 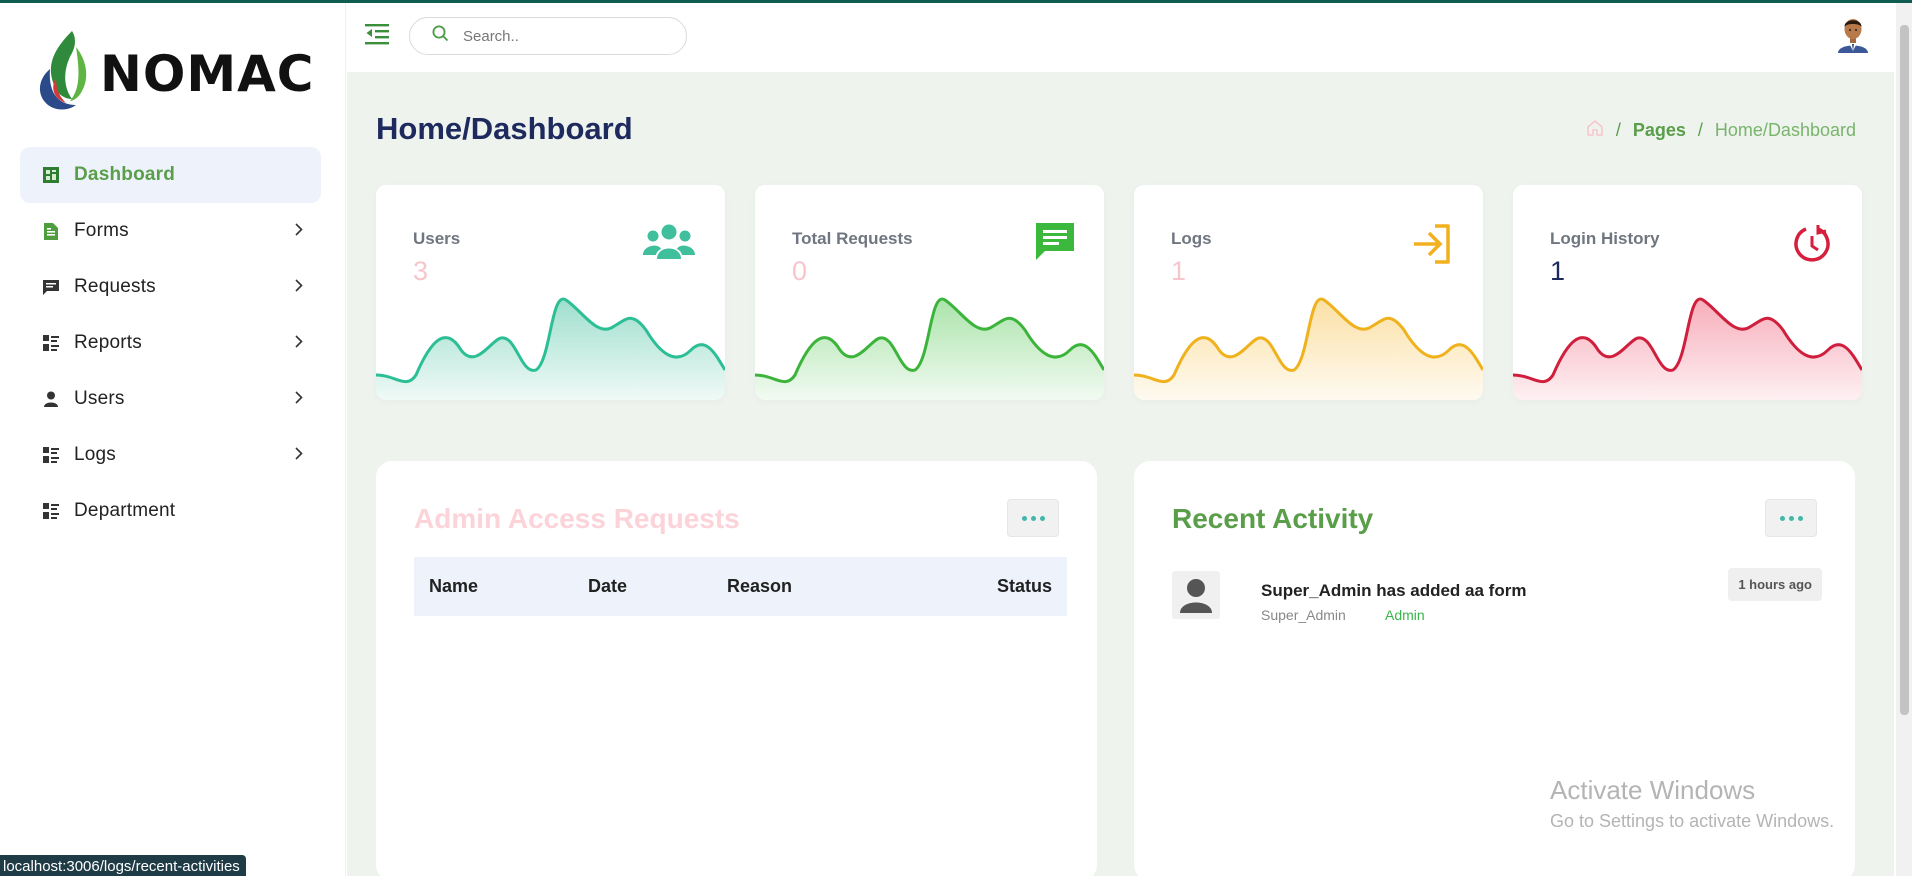 I want to click on activity-text: Super_Admin has added aa form, so click(x=1394, y=590).